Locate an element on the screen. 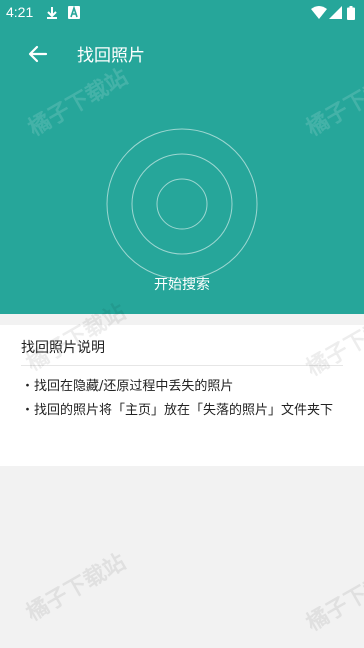  page-title: 找回照片 is located at coordinates (111, 56).